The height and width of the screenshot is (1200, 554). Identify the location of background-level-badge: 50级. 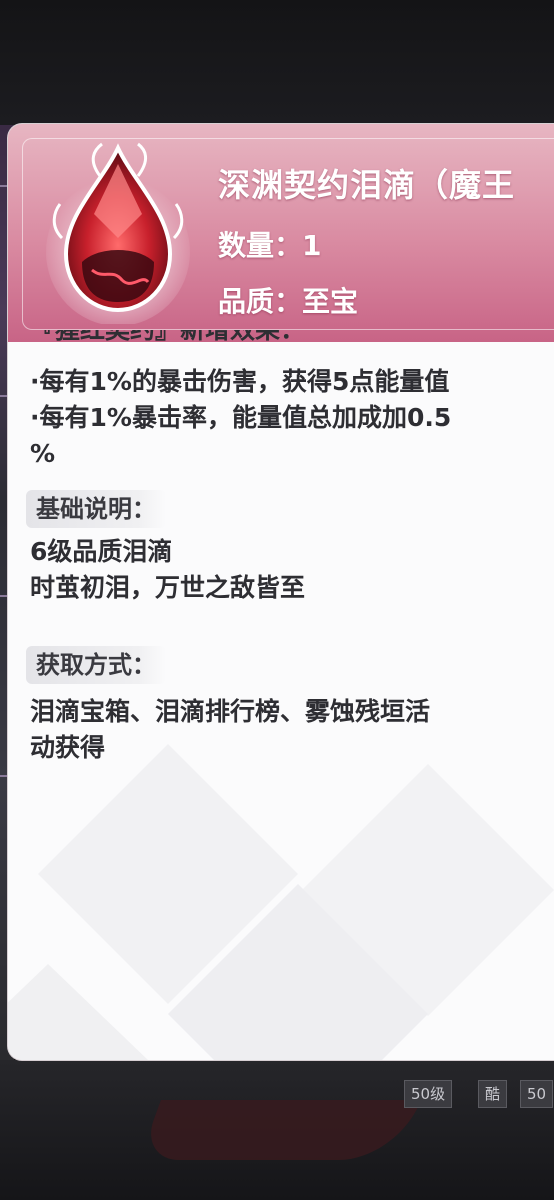
(428, 1094).